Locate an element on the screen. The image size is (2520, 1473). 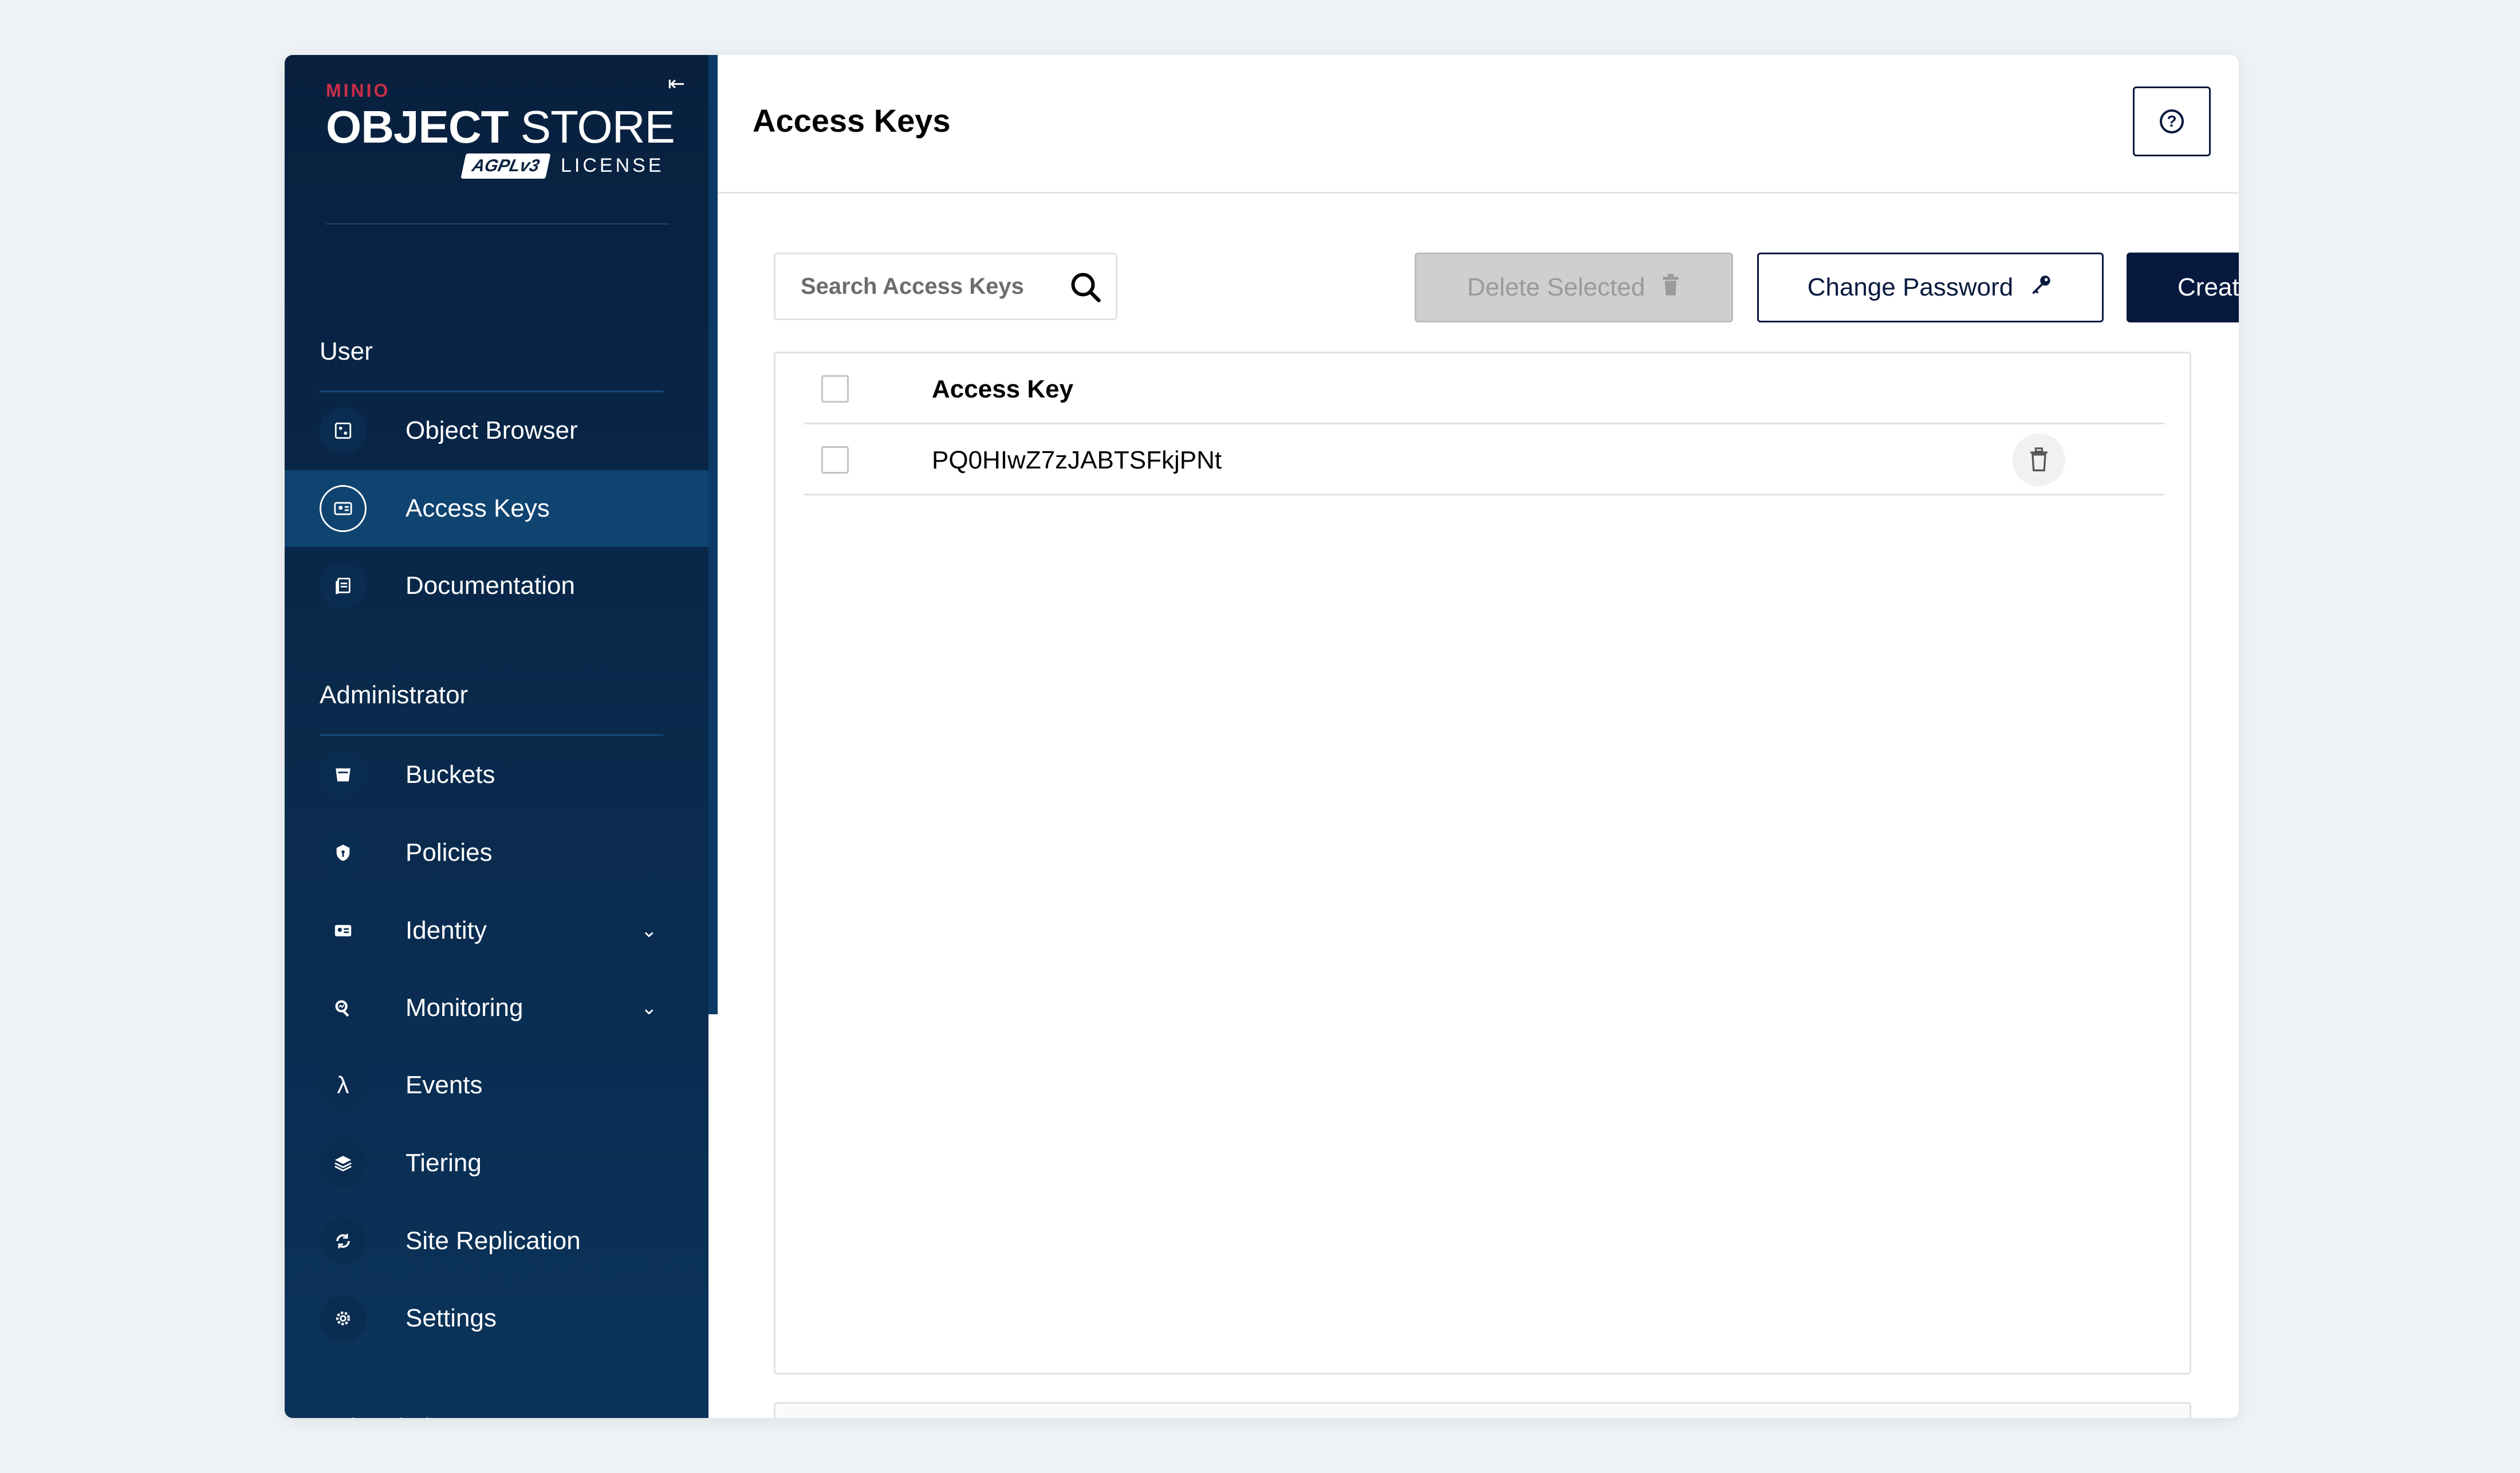
buckets-icon is located at coordinates (344, 774).